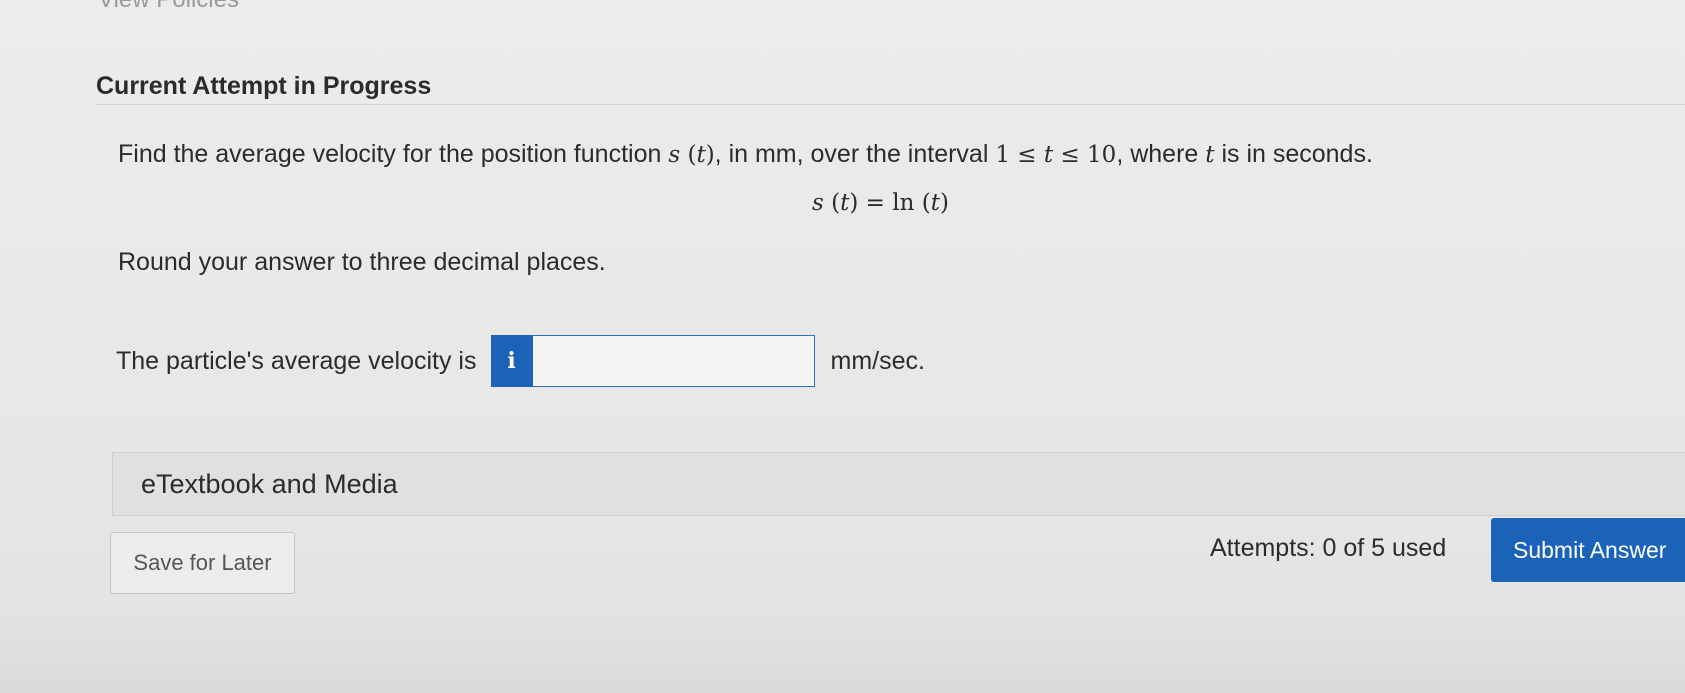 Image resolution: width=1685 pixels, height=693 pixels. What do you see at coordinates (842, 651) in the screenshot?
I see `page-footer-area` at bounding box center [842, 651].